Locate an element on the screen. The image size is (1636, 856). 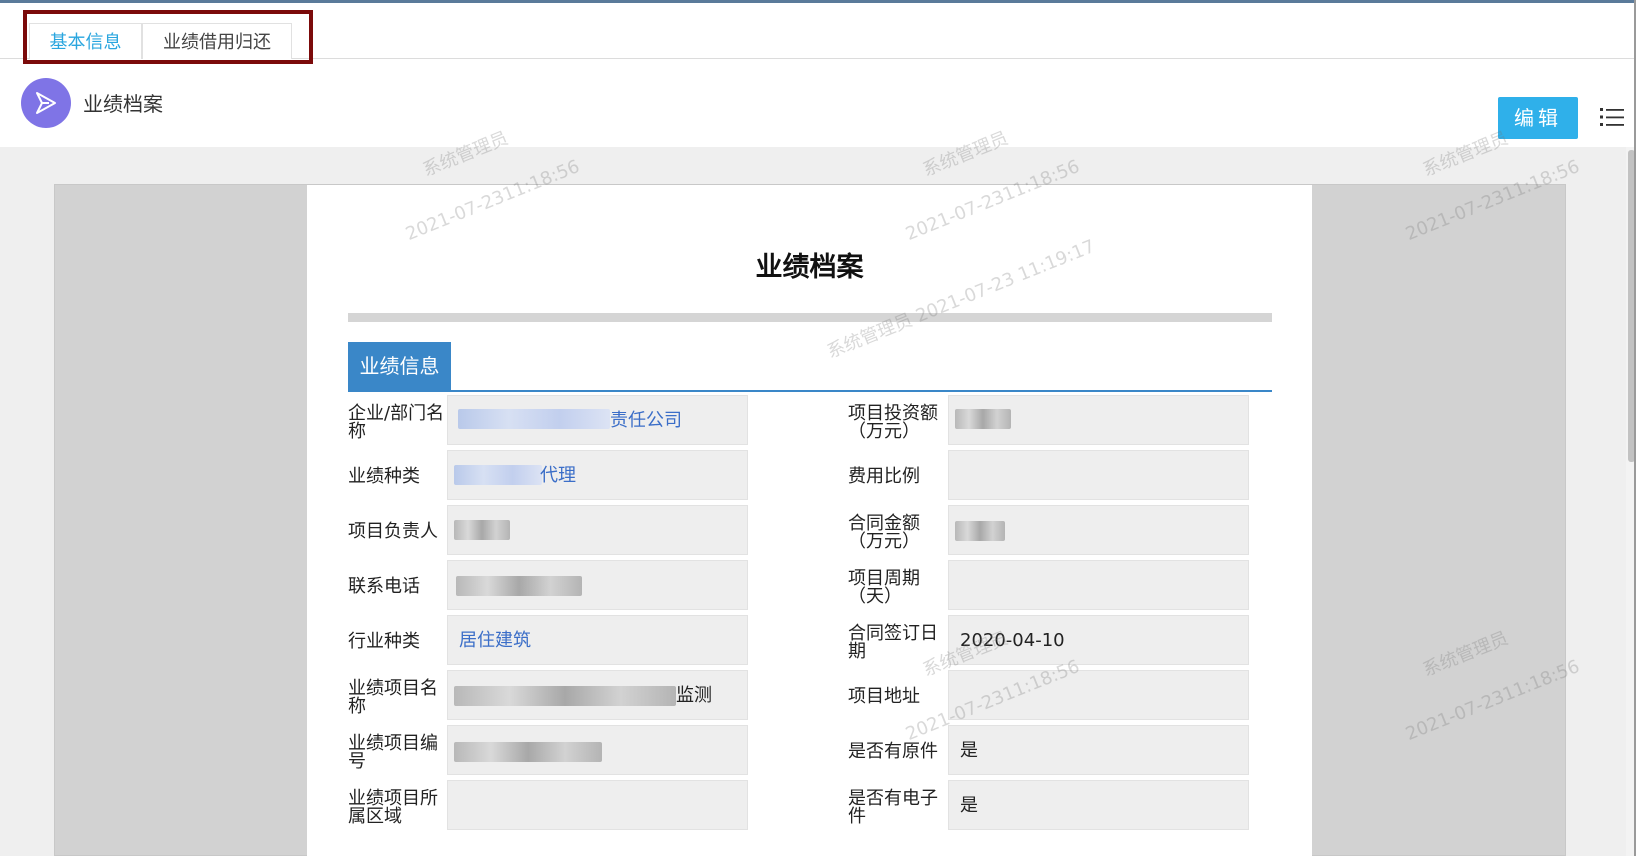
field-project-region is located at coordinates (597, 805).